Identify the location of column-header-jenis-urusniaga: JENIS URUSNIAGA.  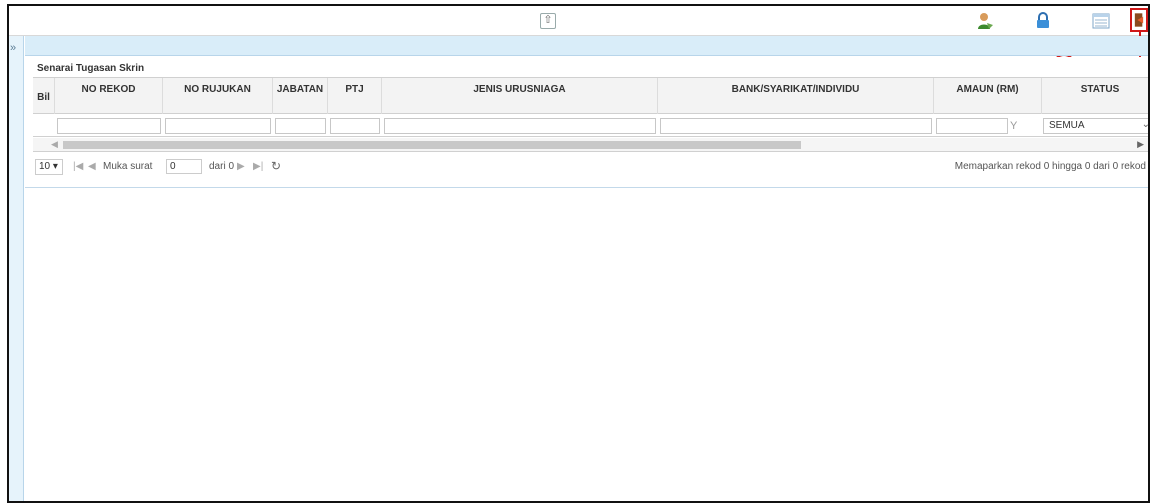
(520, 96).